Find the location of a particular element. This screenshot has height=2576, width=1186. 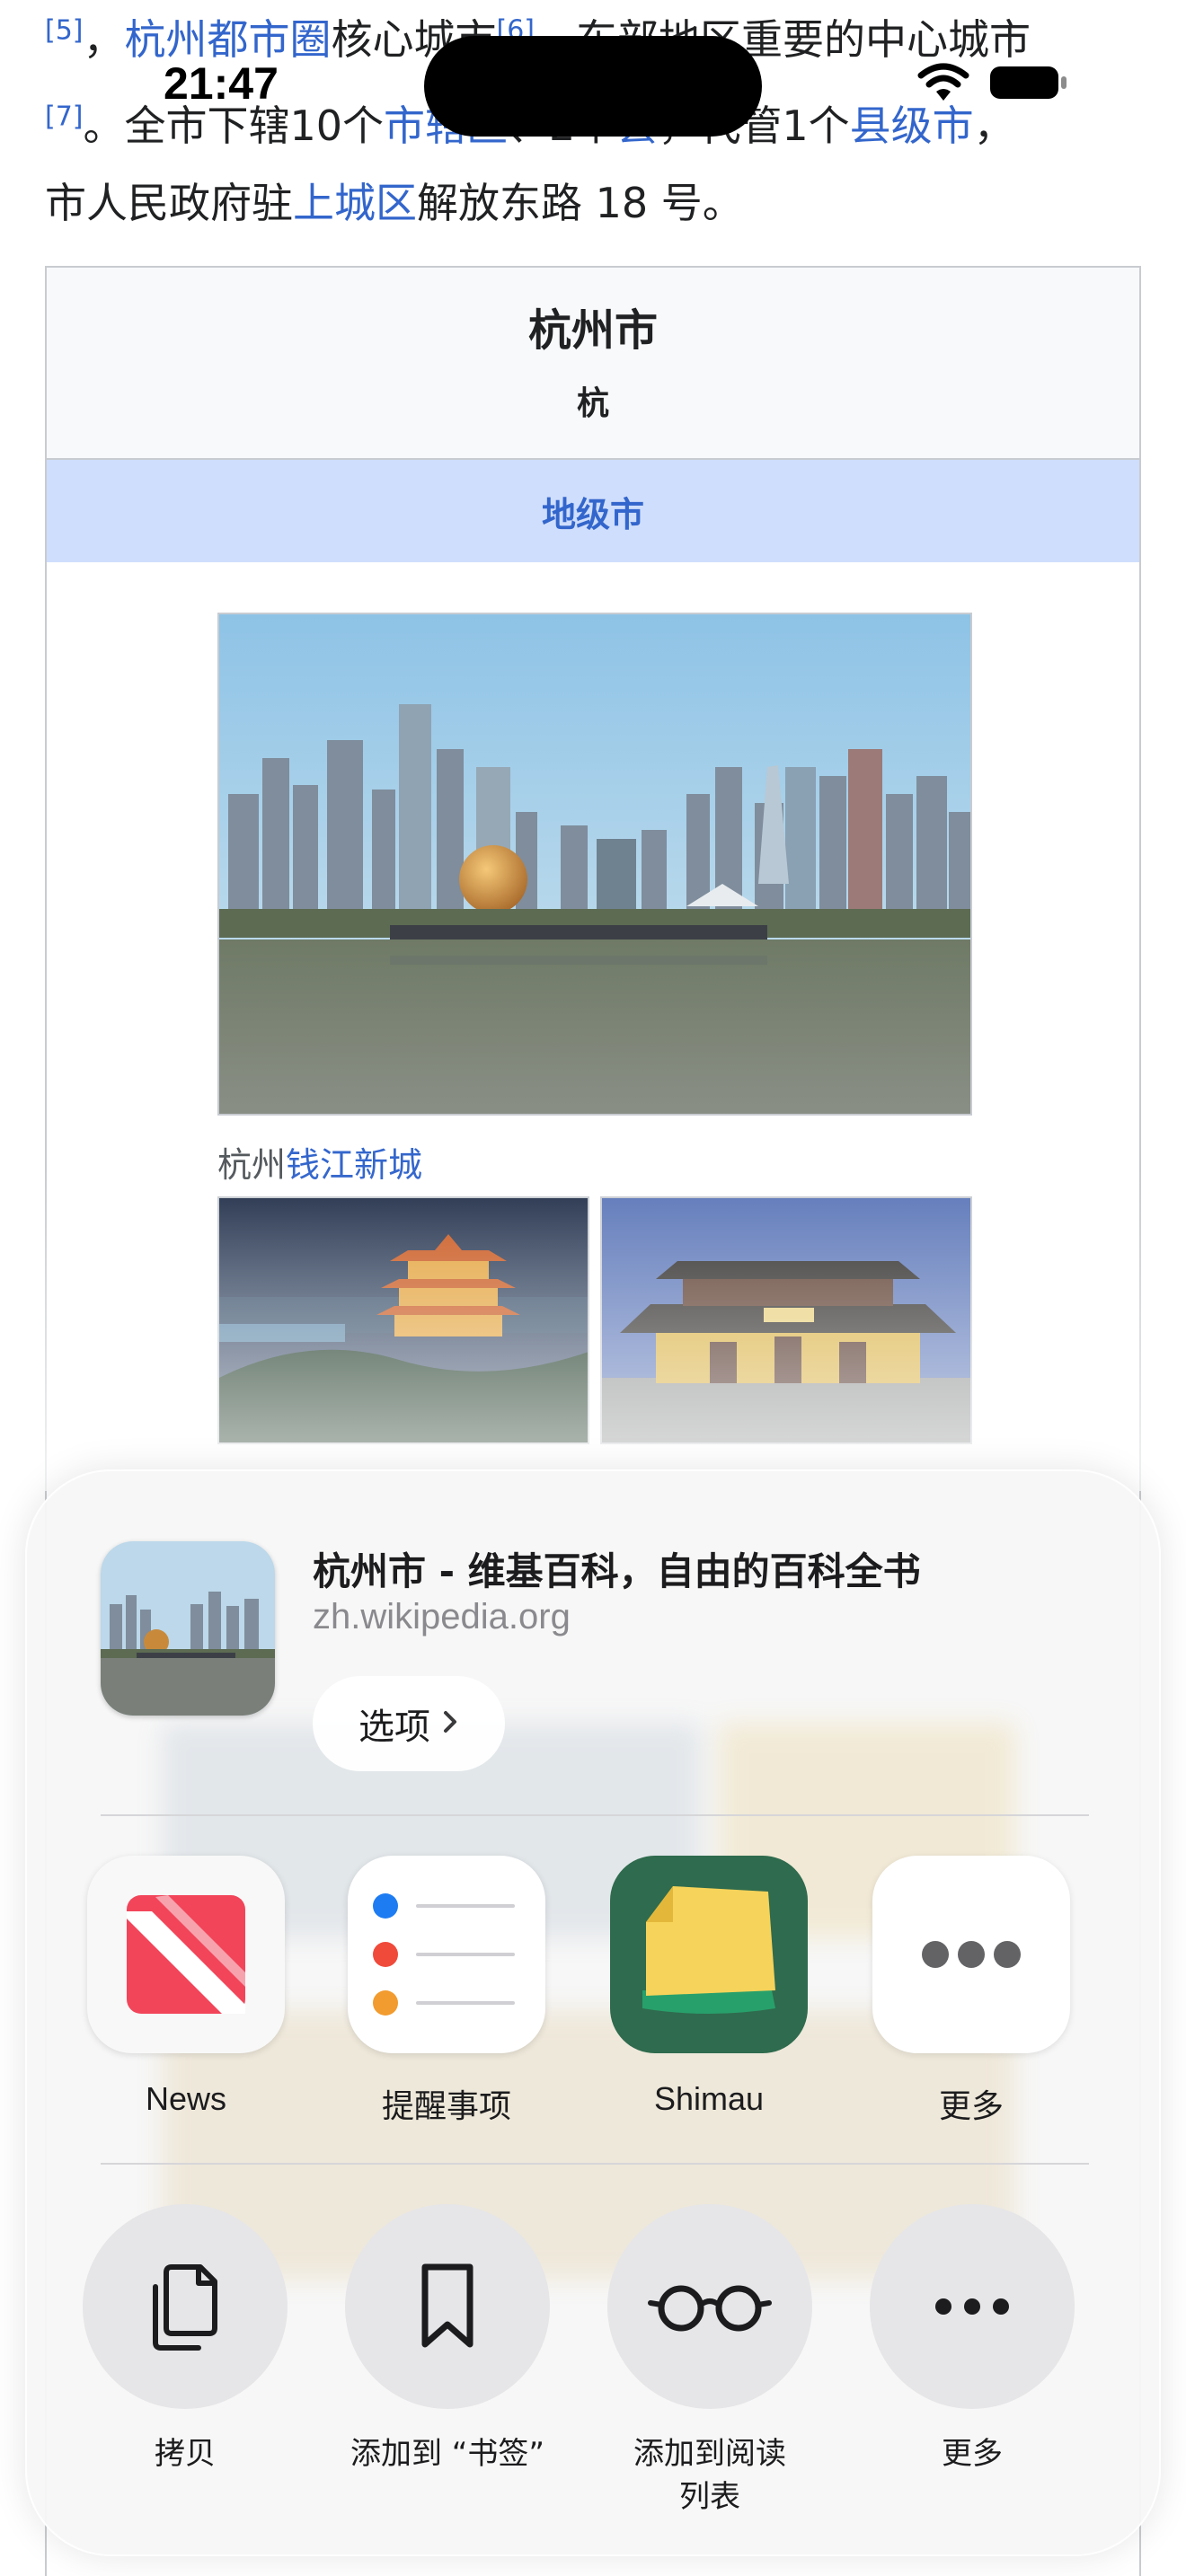

app-label: Shimau is located at coordinates (709, 2098).